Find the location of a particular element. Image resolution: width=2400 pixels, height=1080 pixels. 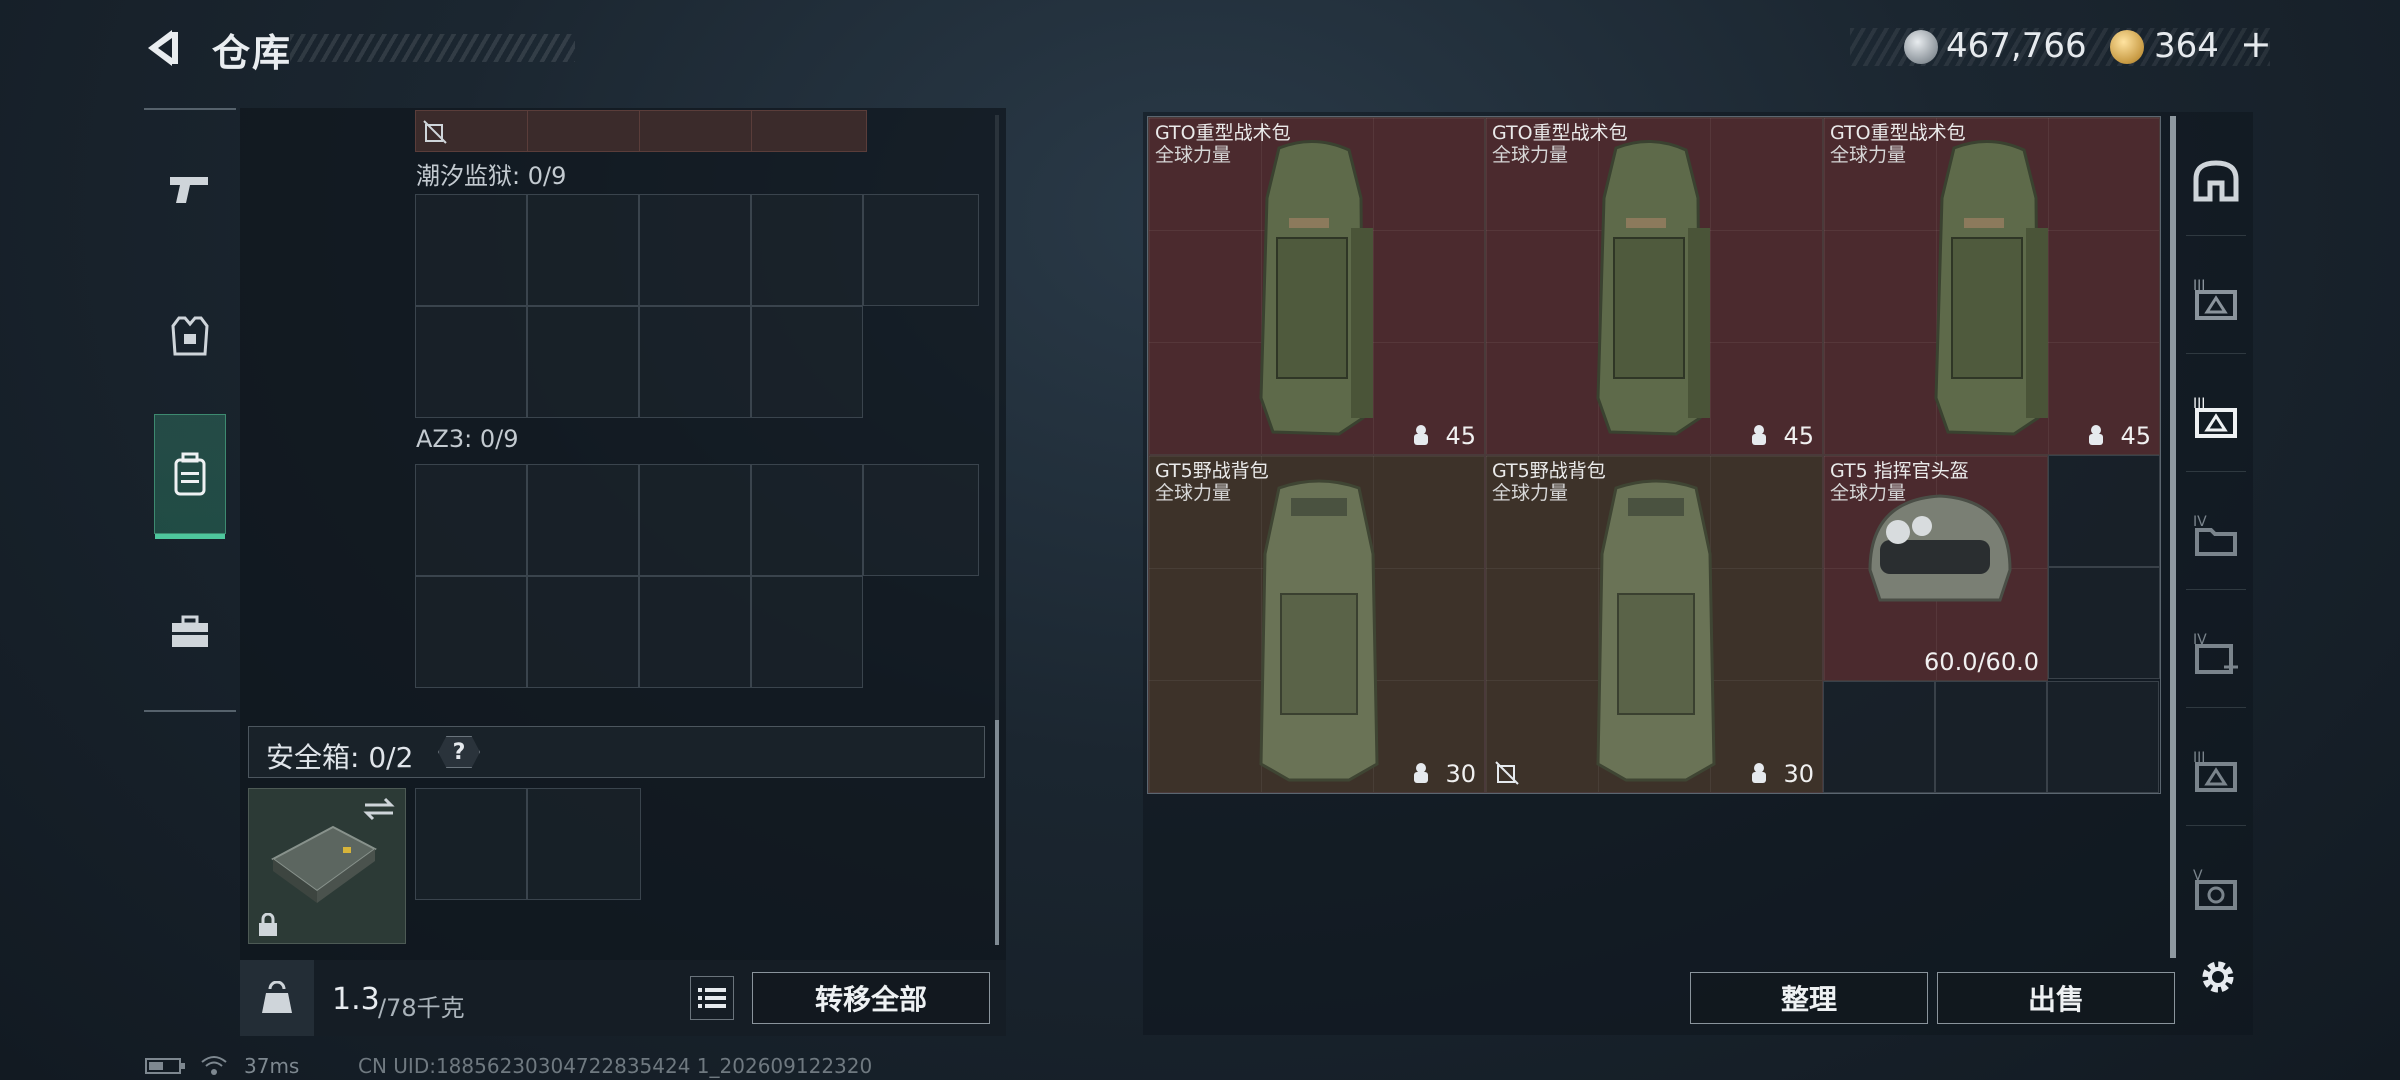

tab-armor is located at coordinates (190, 336).